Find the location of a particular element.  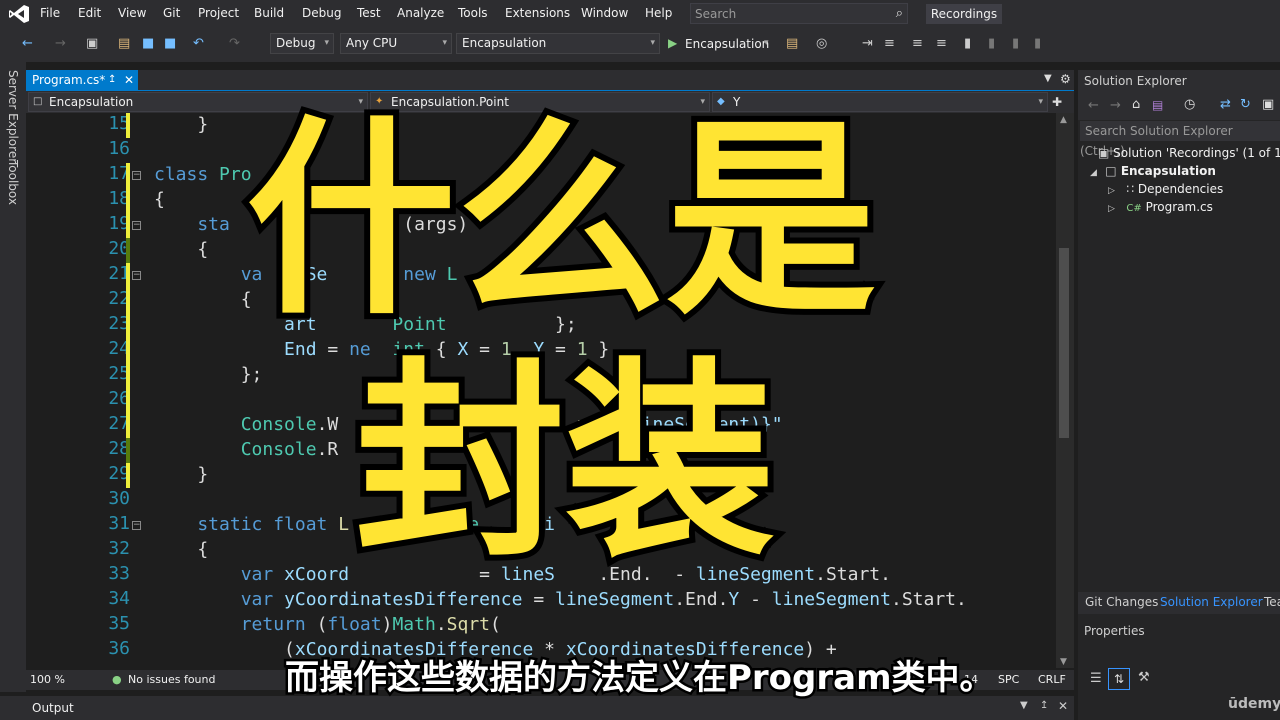

scroll-down-icon: ▼ is located at coordinates (1063, 662).